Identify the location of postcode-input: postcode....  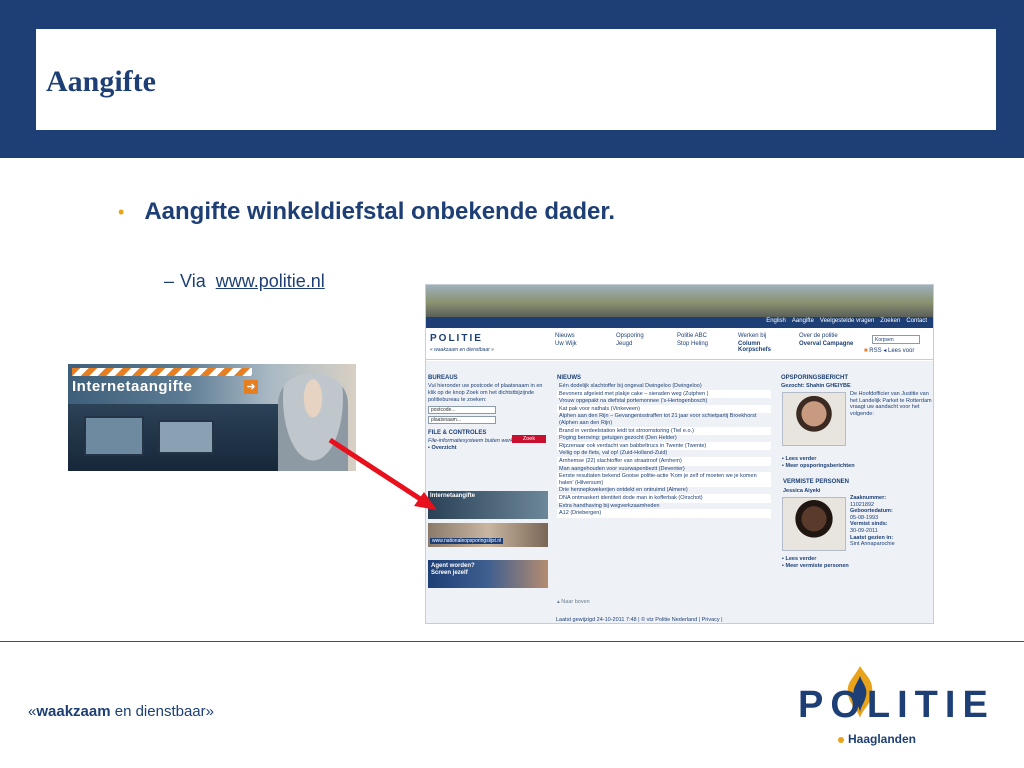
(462, 410).